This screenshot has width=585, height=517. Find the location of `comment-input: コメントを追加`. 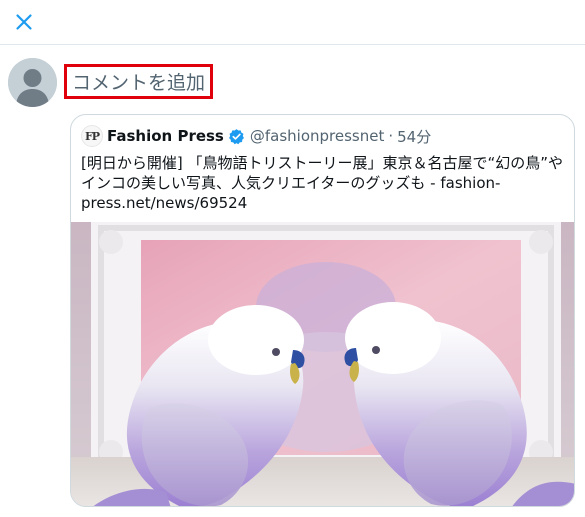

comment-input: コメントを追加 is located at coordinates (139, 81).